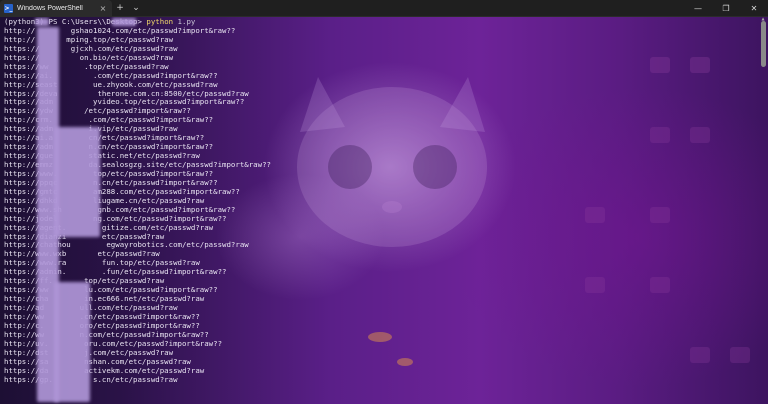 The width and height of the screenshot is (768, 404). I want to click on plus-icon: +, so click(120, 8).